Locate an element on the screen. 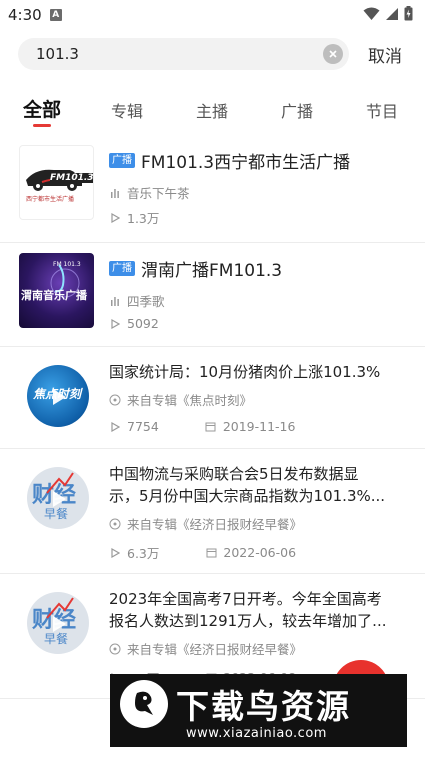 The width and height of the screenshot is (425, 757). cover-subtext: 西宁都市生活广播 is located at coordinates (50, 199).